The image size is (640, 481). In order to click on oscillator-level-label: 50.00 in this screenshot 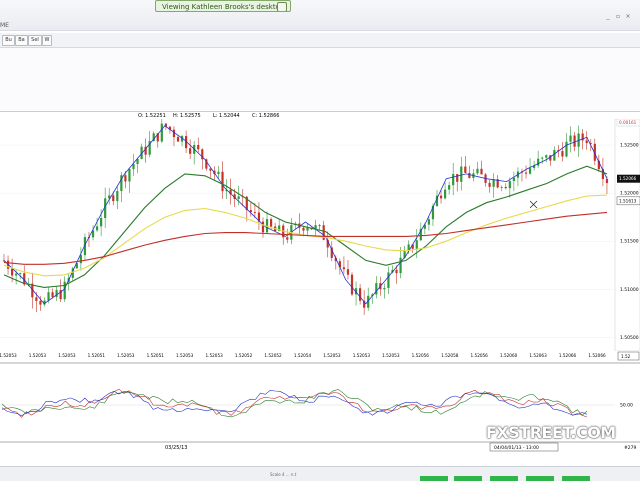, I will do `click(626, 406)`.